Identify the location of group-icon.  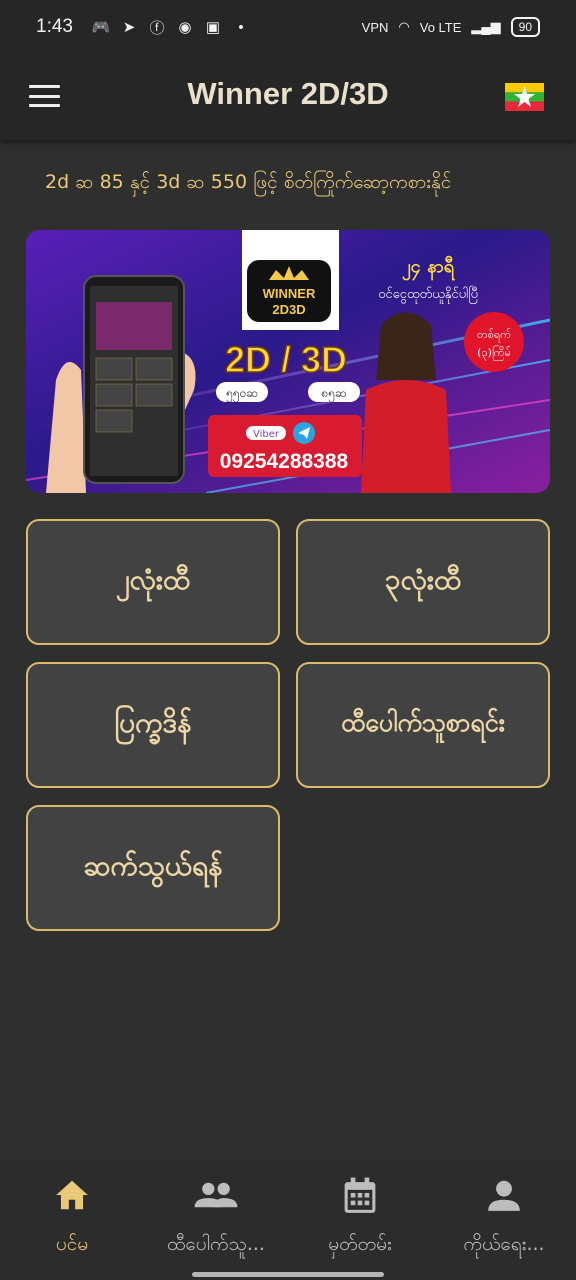
(216, 1195).